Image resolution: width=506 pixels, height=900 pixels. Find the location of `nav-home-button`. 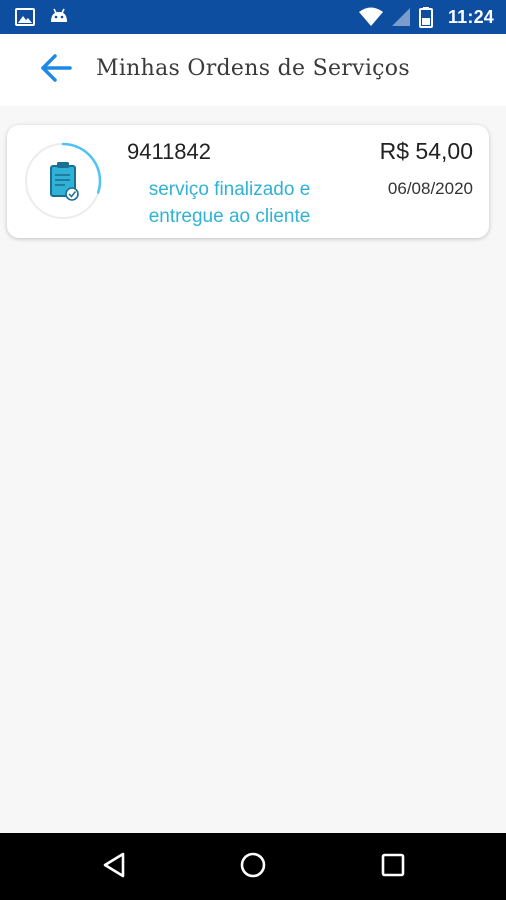

nav-home-button is located at coordinates (253, 867).